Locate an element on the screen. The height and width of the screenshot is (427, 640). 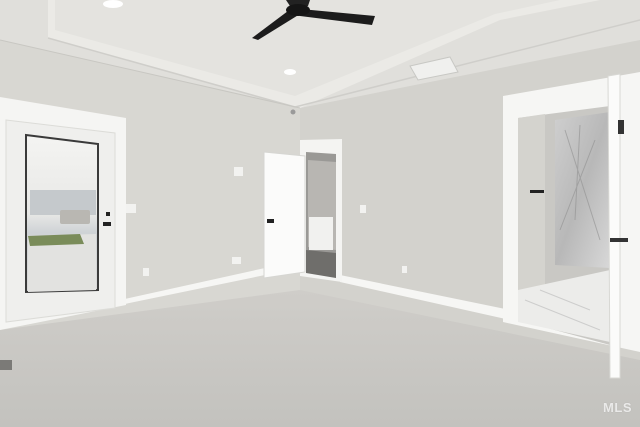
floor-vent is located at coordinates (6, 365).